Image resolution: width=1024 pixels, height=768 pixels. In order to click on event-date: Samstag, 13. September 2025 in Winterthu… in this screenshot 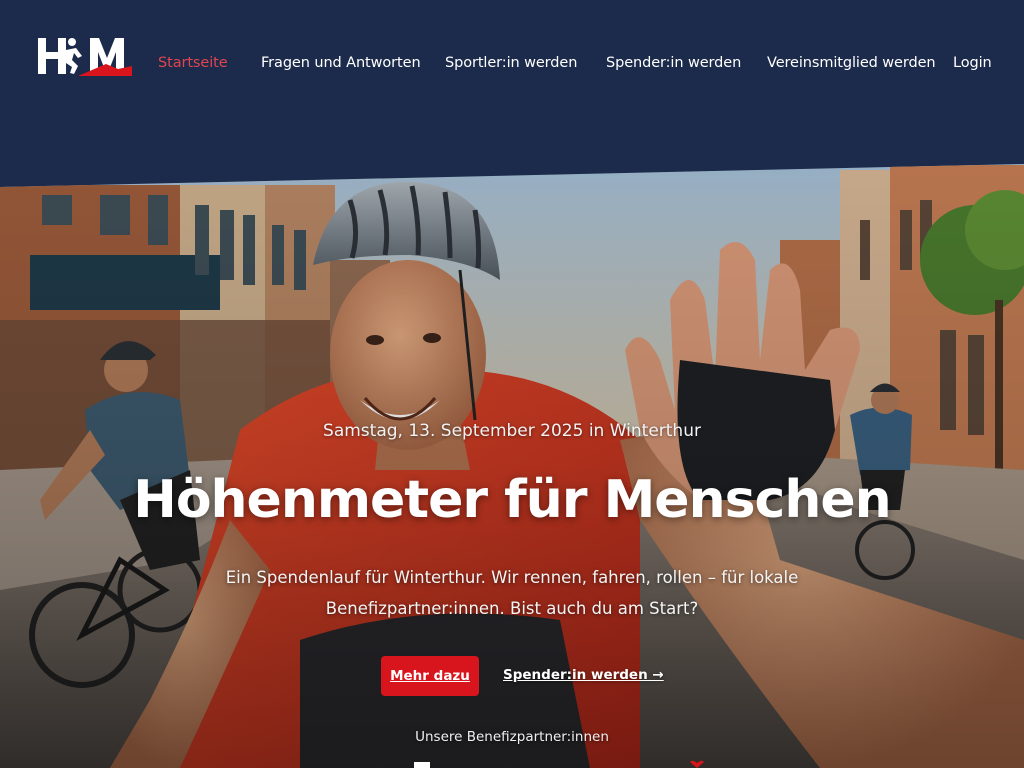, I will do `click(512, 431)`.